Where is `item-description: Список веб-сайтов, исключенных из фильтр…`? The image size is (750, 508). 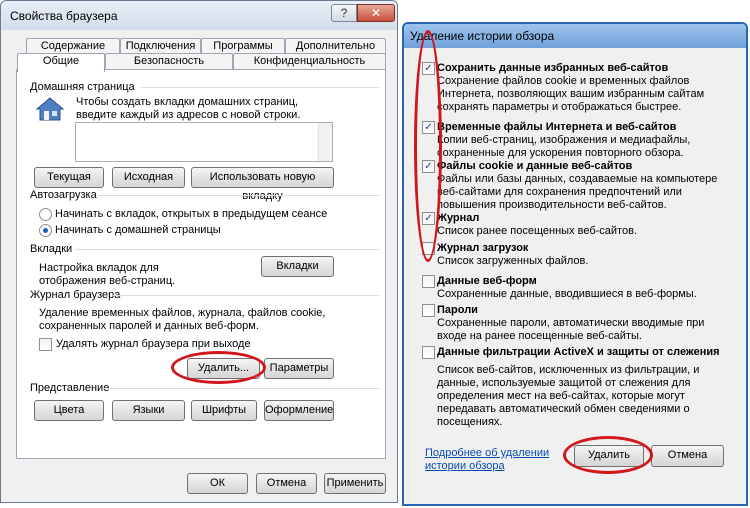 item-description: Список веб-сайтов, исключенных из фильтр… is located at coordinates (568, 396).